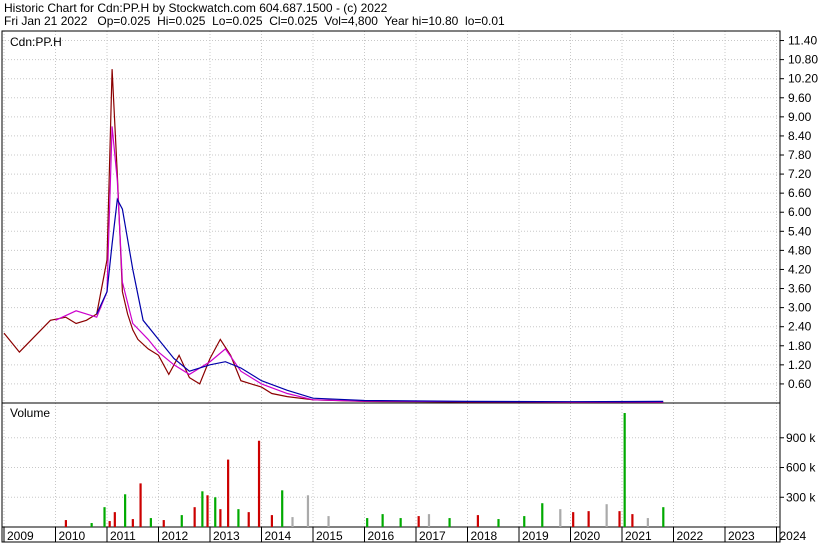 The image size is (830, 543). I want to click on price-tick-label: 9.60, so click(800, 98).